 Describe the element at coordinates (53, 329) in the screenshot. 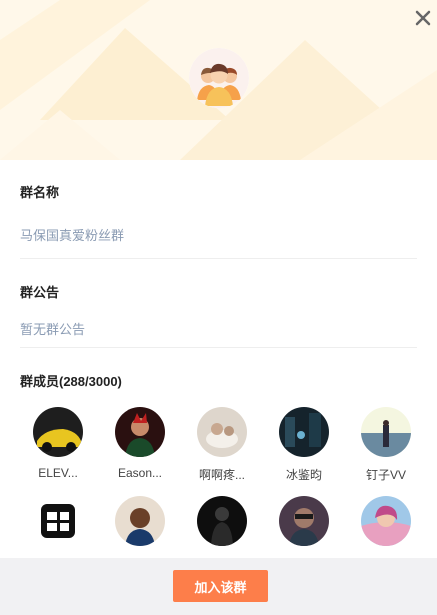

I see `announcement-value: 暂无群公告` at that location.